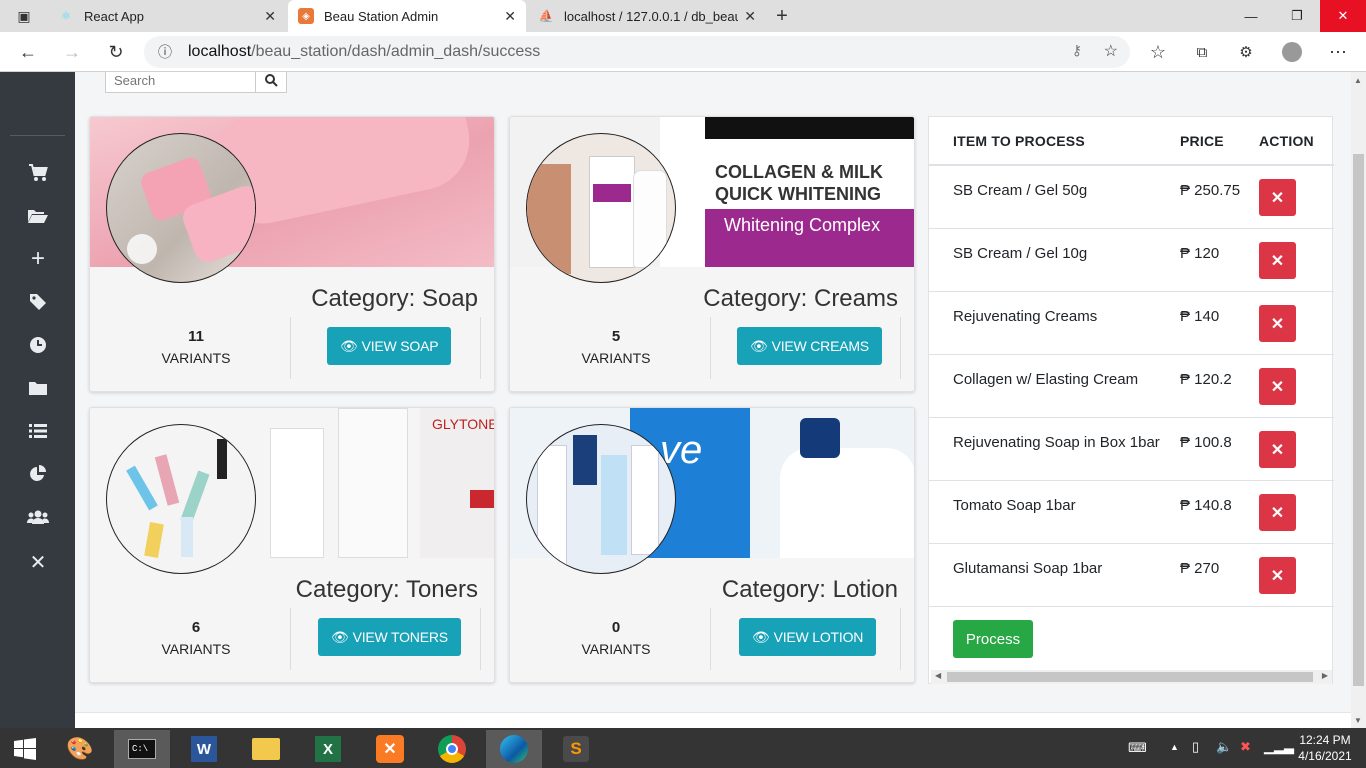  Describe the element at coordinates (181, 208) in the screenshot. I see `soap-thumbnail-image` at that location.